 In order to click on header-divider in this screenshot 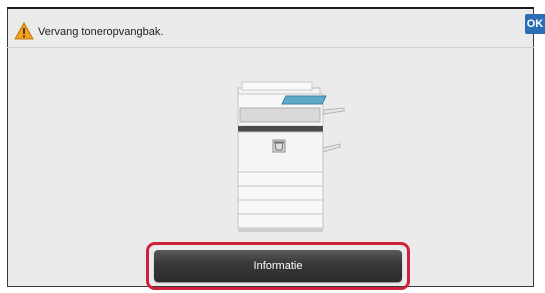, I will do `click(270, 47)`.